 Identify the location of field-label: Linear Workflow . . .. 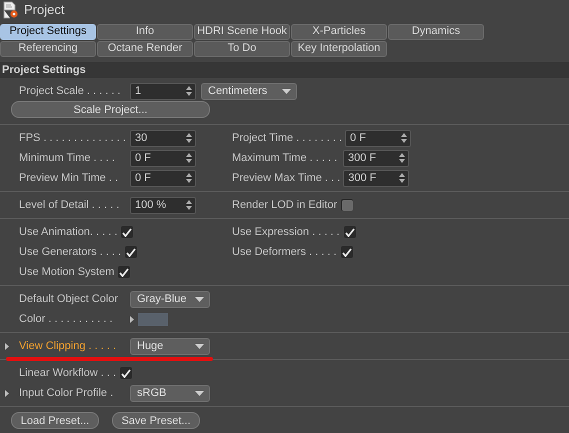
(67, 373).